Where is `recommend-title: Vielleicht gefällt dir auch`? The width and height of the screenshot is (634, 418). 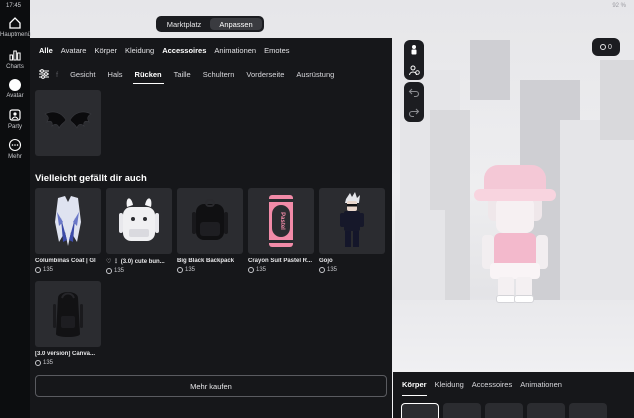 recommend-title: Vielleicht gefällt dir auch is located at coordinates (91, 178).